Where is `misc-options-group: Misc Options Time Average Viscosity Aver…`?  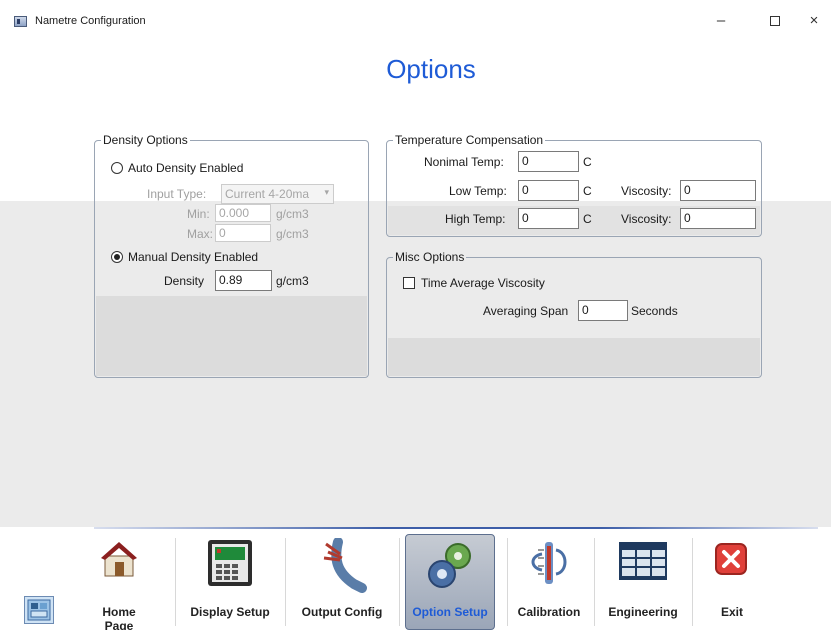 misc-options-group: Misc Options Time Average Viscosity Aver… is located at coordinates (574, 314).